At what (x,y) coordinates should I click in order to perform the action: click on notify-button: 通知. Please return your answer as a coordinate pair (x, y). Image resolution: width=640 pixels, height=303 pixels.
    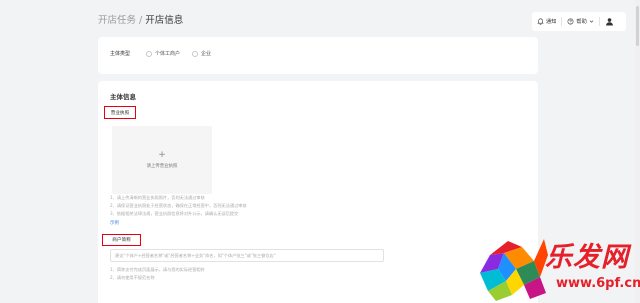
    Looking at the image, I should click on (546, 21).